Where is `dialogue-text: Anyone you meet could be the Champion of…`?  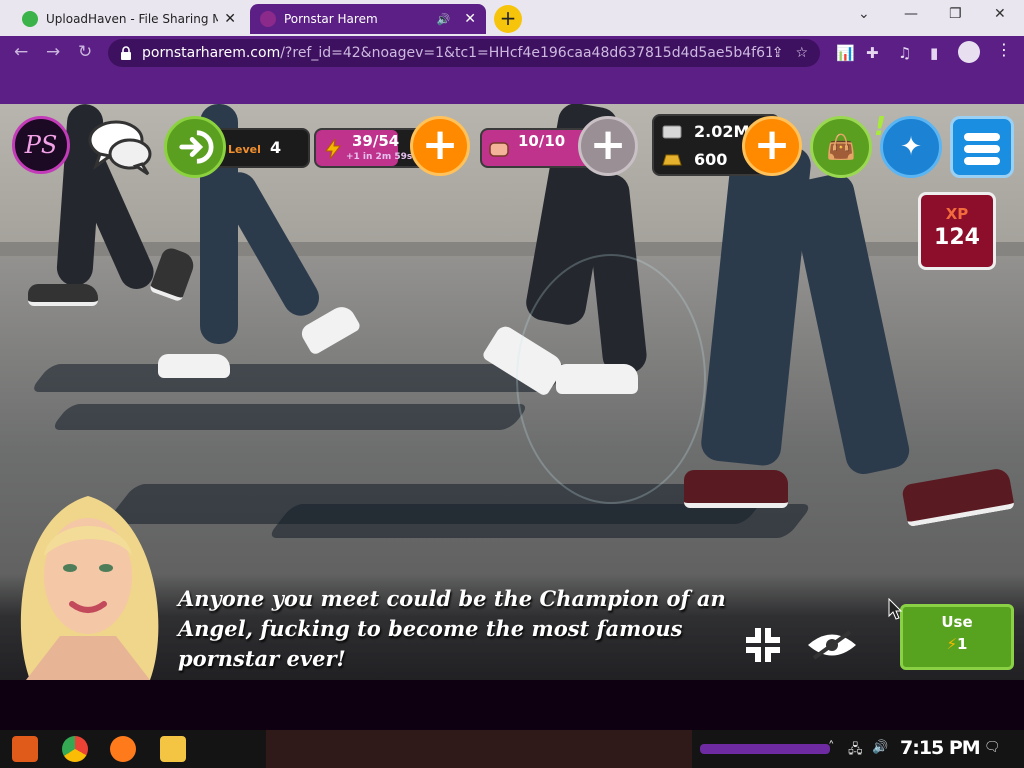
dialogue-text: Anyone you meet could be the Champion of… is located at coordinates (452, 628).